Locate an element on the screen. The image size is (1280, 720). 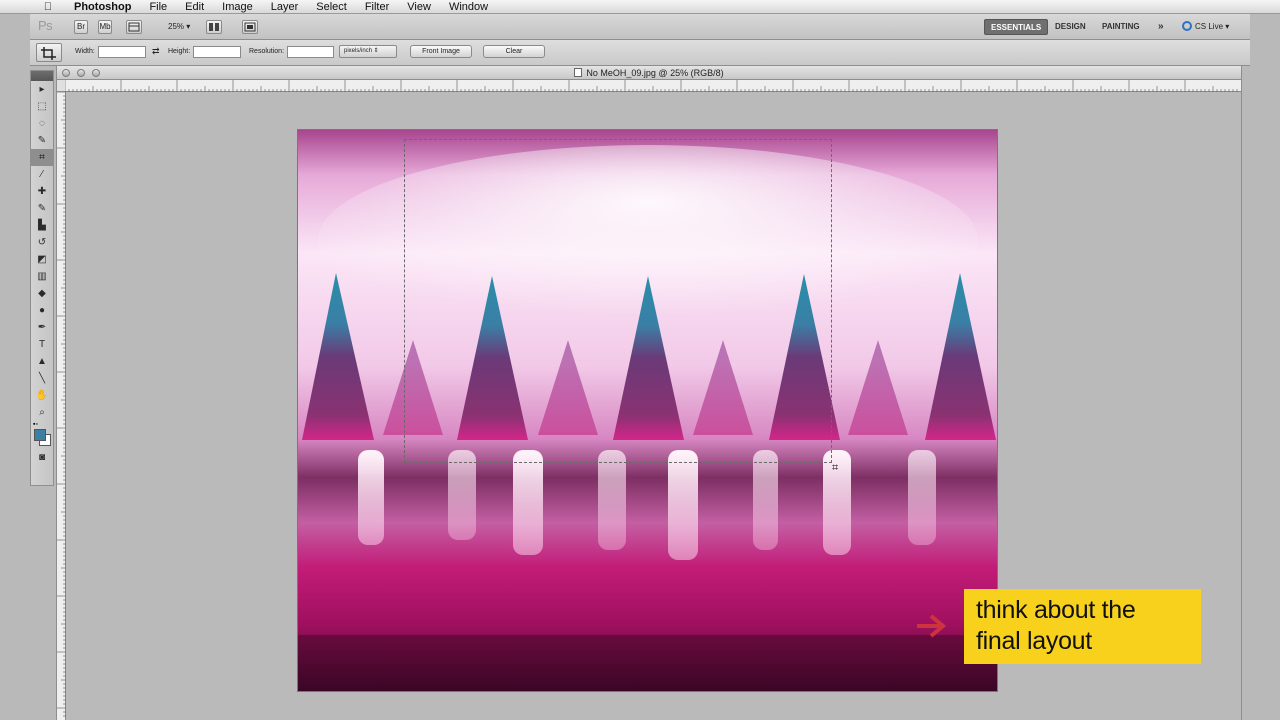
resolution-unit: pixels/inch is located at coordinates (358, 51).